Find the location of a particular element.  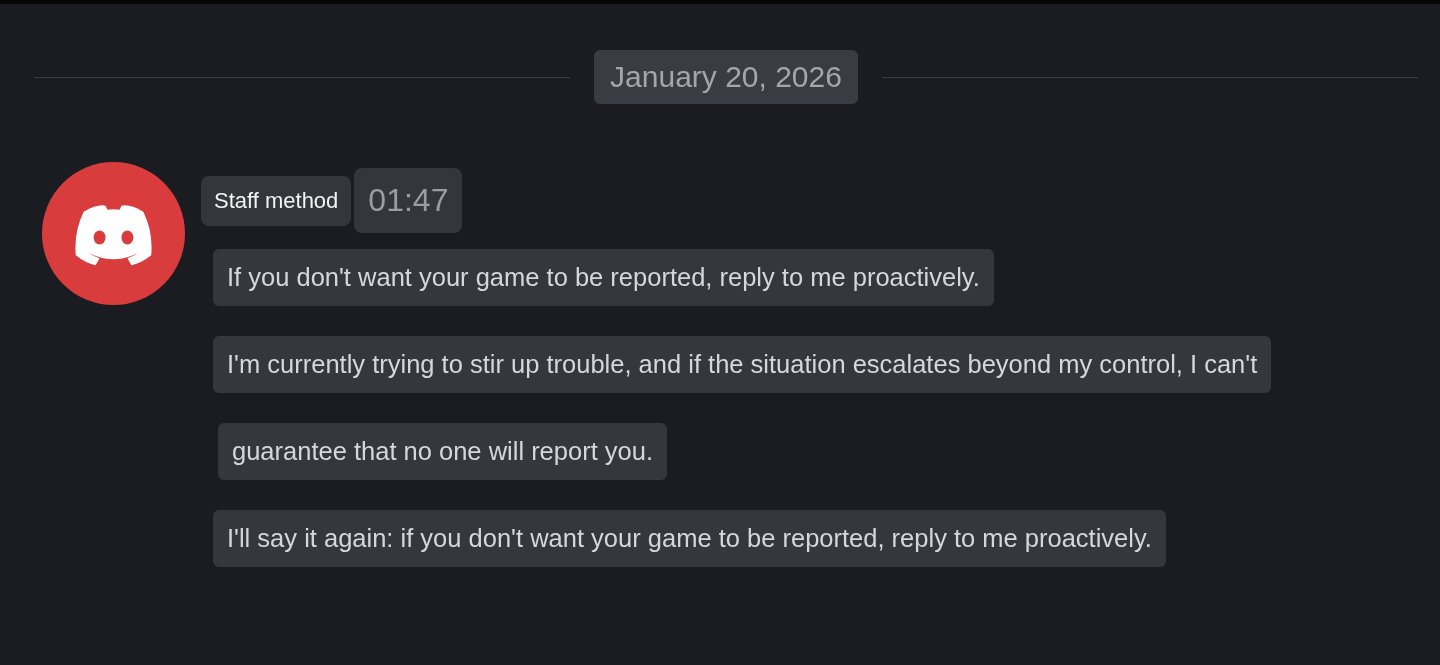

author-name: Staff method is located at coordinates (276, 200).